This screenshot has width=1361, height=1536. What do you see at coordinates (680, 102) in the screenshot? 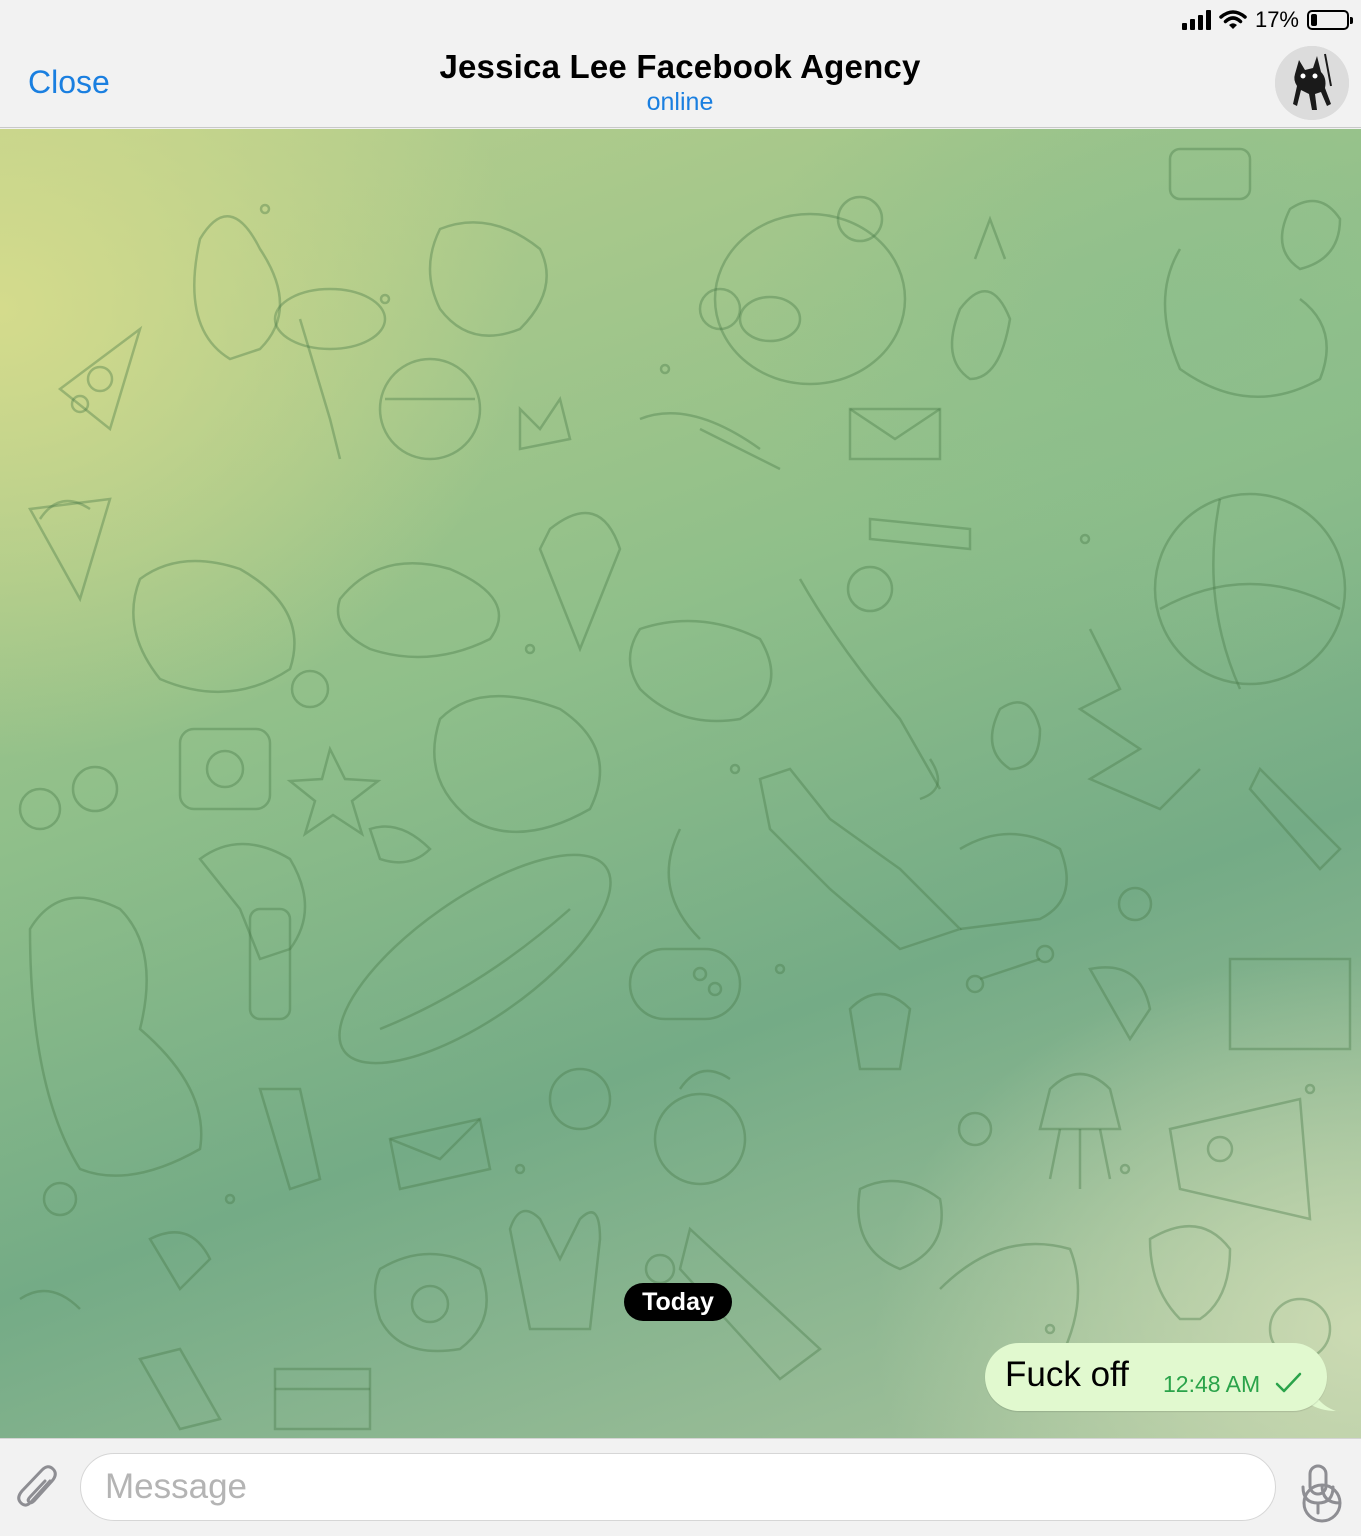
I see `chat-status: online` at bounding box center [680, 102].